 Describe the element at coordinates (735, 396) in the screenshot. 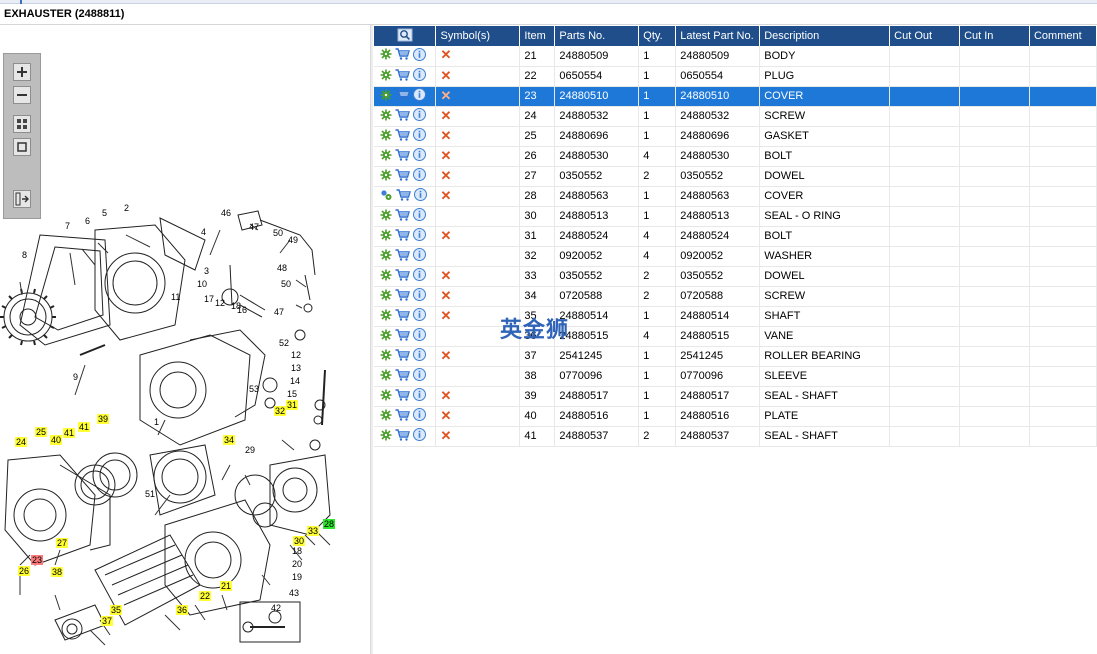

I see `table-row: ✕ 39 24880517 1 24880517 SEAL - SHAFT` at that location.